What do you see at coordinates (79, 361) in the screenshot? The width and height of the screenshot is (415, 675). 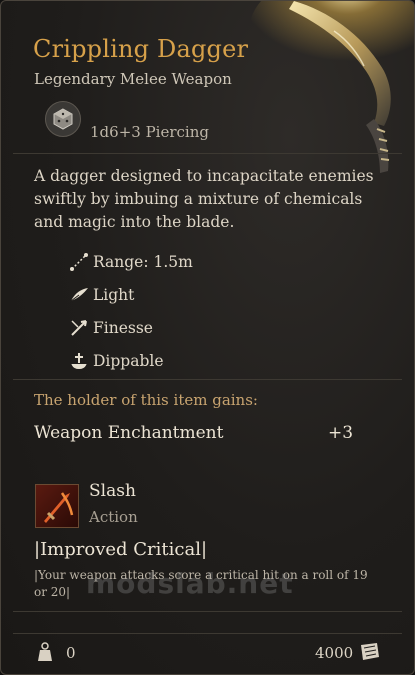 I see `flask-icon` at bounding box center [79, 361].